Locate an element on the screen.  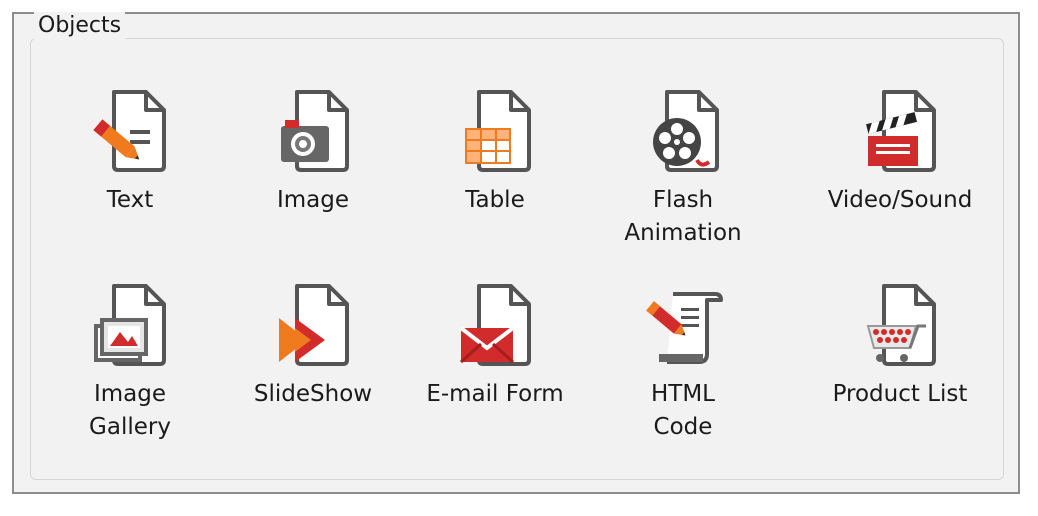
image-object-icon is located at coordinates (315, 131).